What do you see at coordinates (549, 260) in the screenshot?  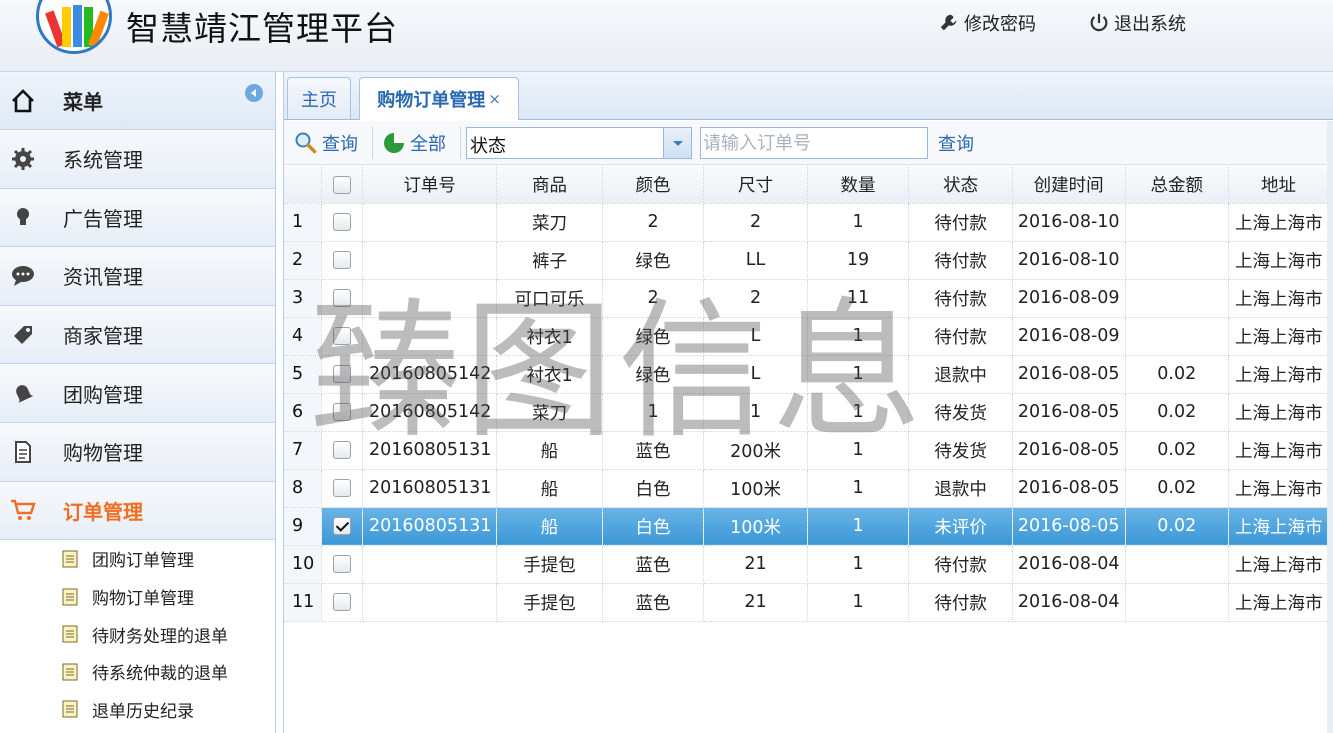 I see `product-cell: 裤子` at bounding box center [549, 260].